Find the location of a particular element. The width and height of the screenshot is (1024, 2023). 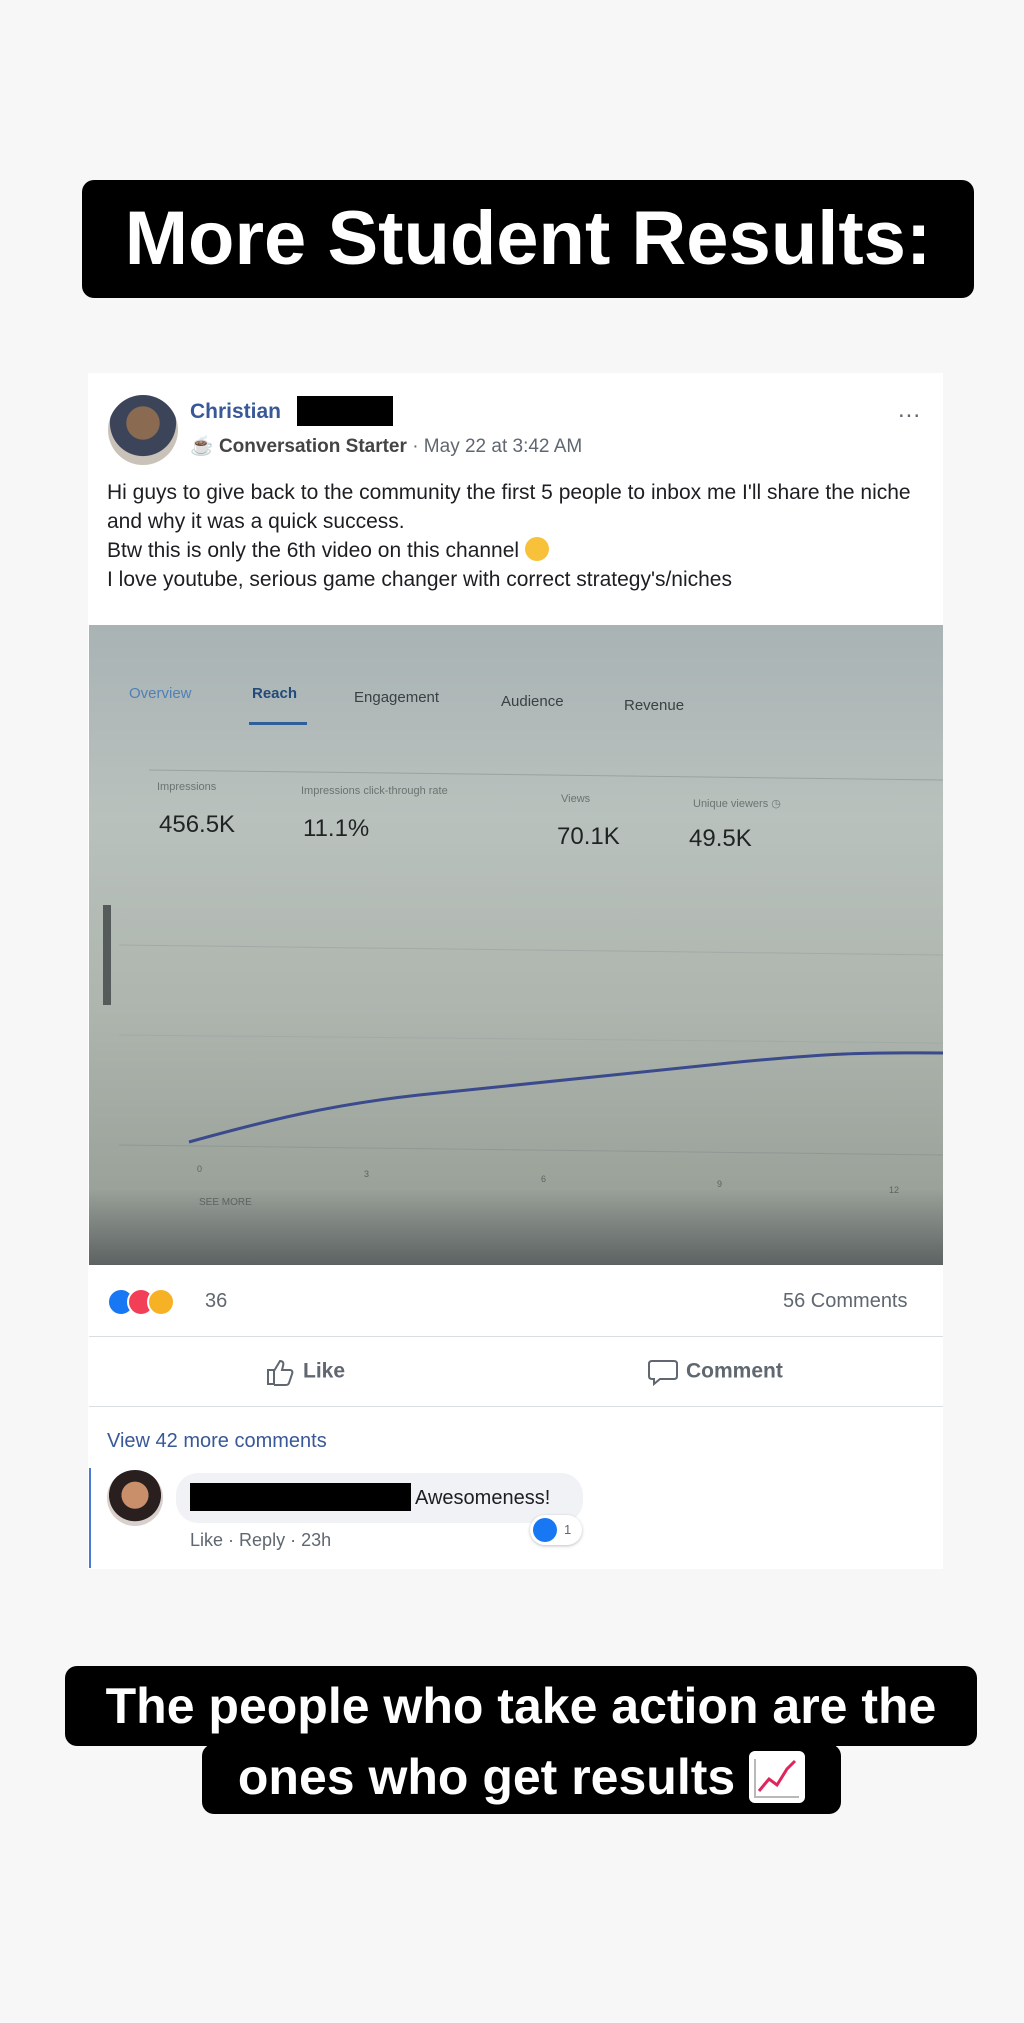

divider-bottom is located at coordinates (516, 1406).